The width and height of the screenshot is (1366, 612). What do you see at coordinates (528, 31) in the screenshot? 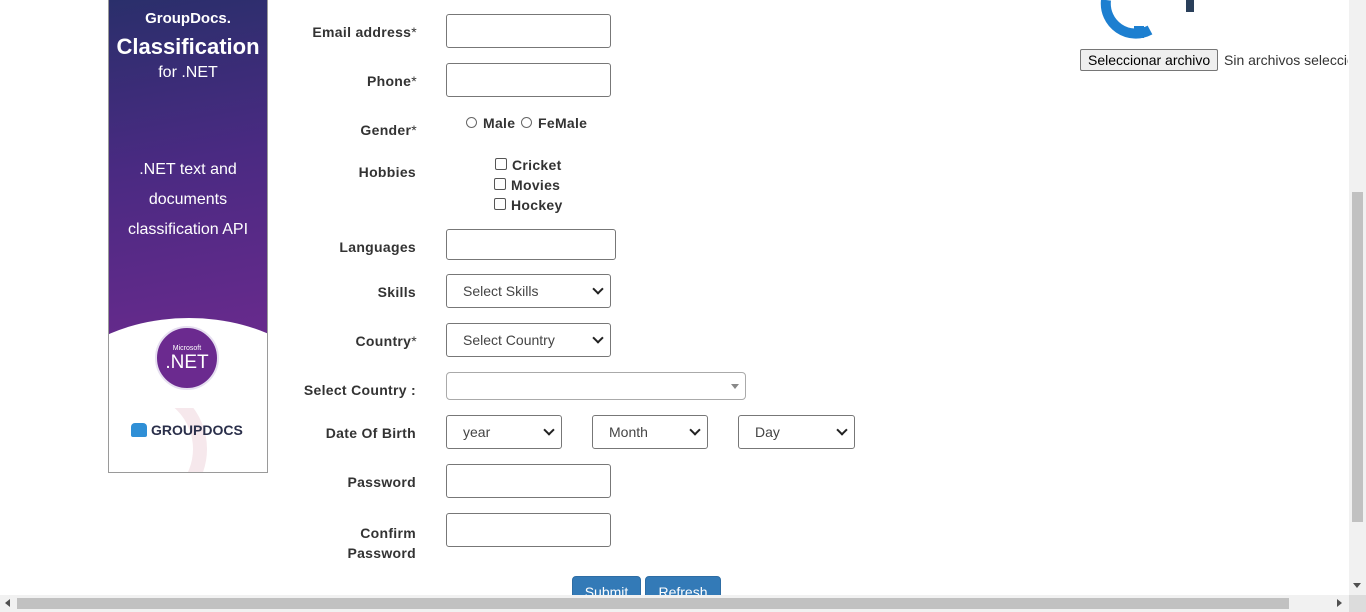
I see `email-field` at bounding box center [528, 31].